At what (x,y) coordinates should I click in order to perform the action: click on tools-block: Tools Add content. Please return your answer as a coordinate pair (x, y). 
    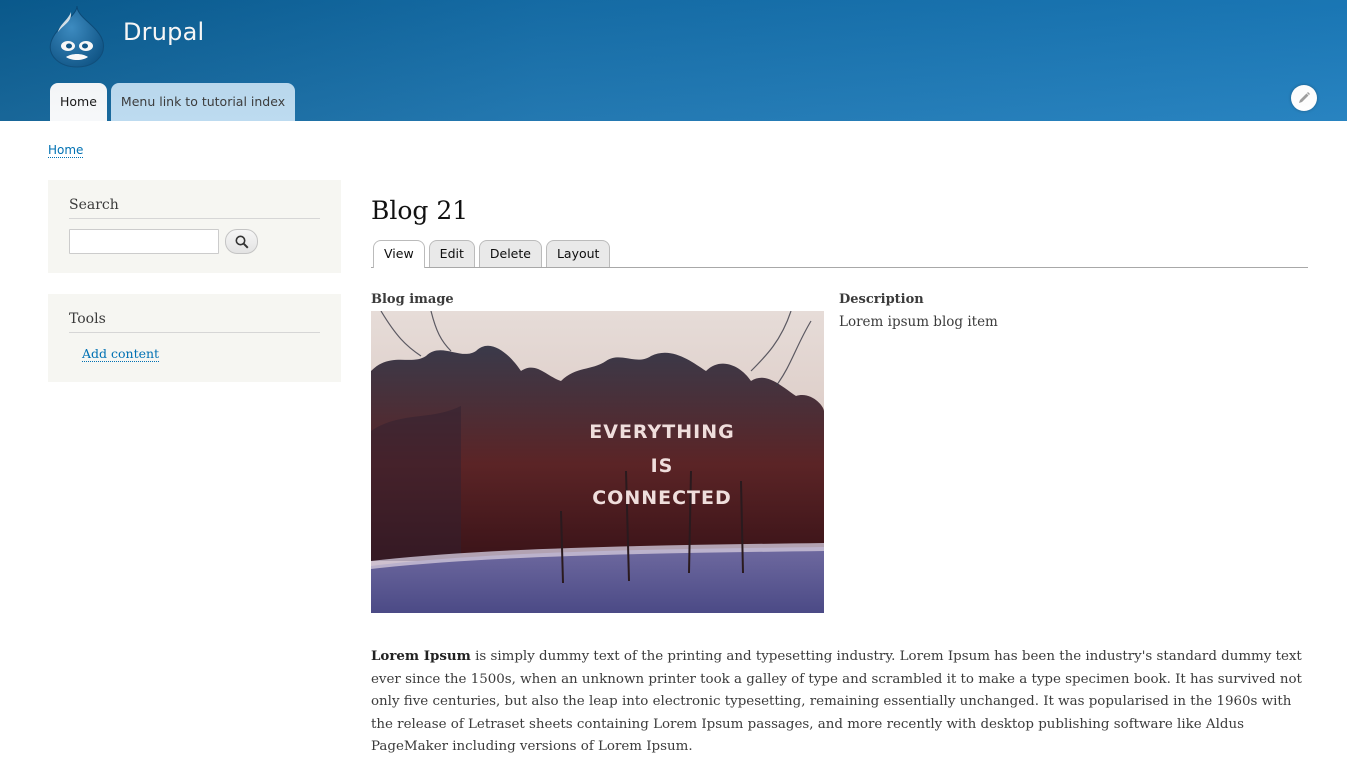
    Looking at the image, I should click on (194, 338).